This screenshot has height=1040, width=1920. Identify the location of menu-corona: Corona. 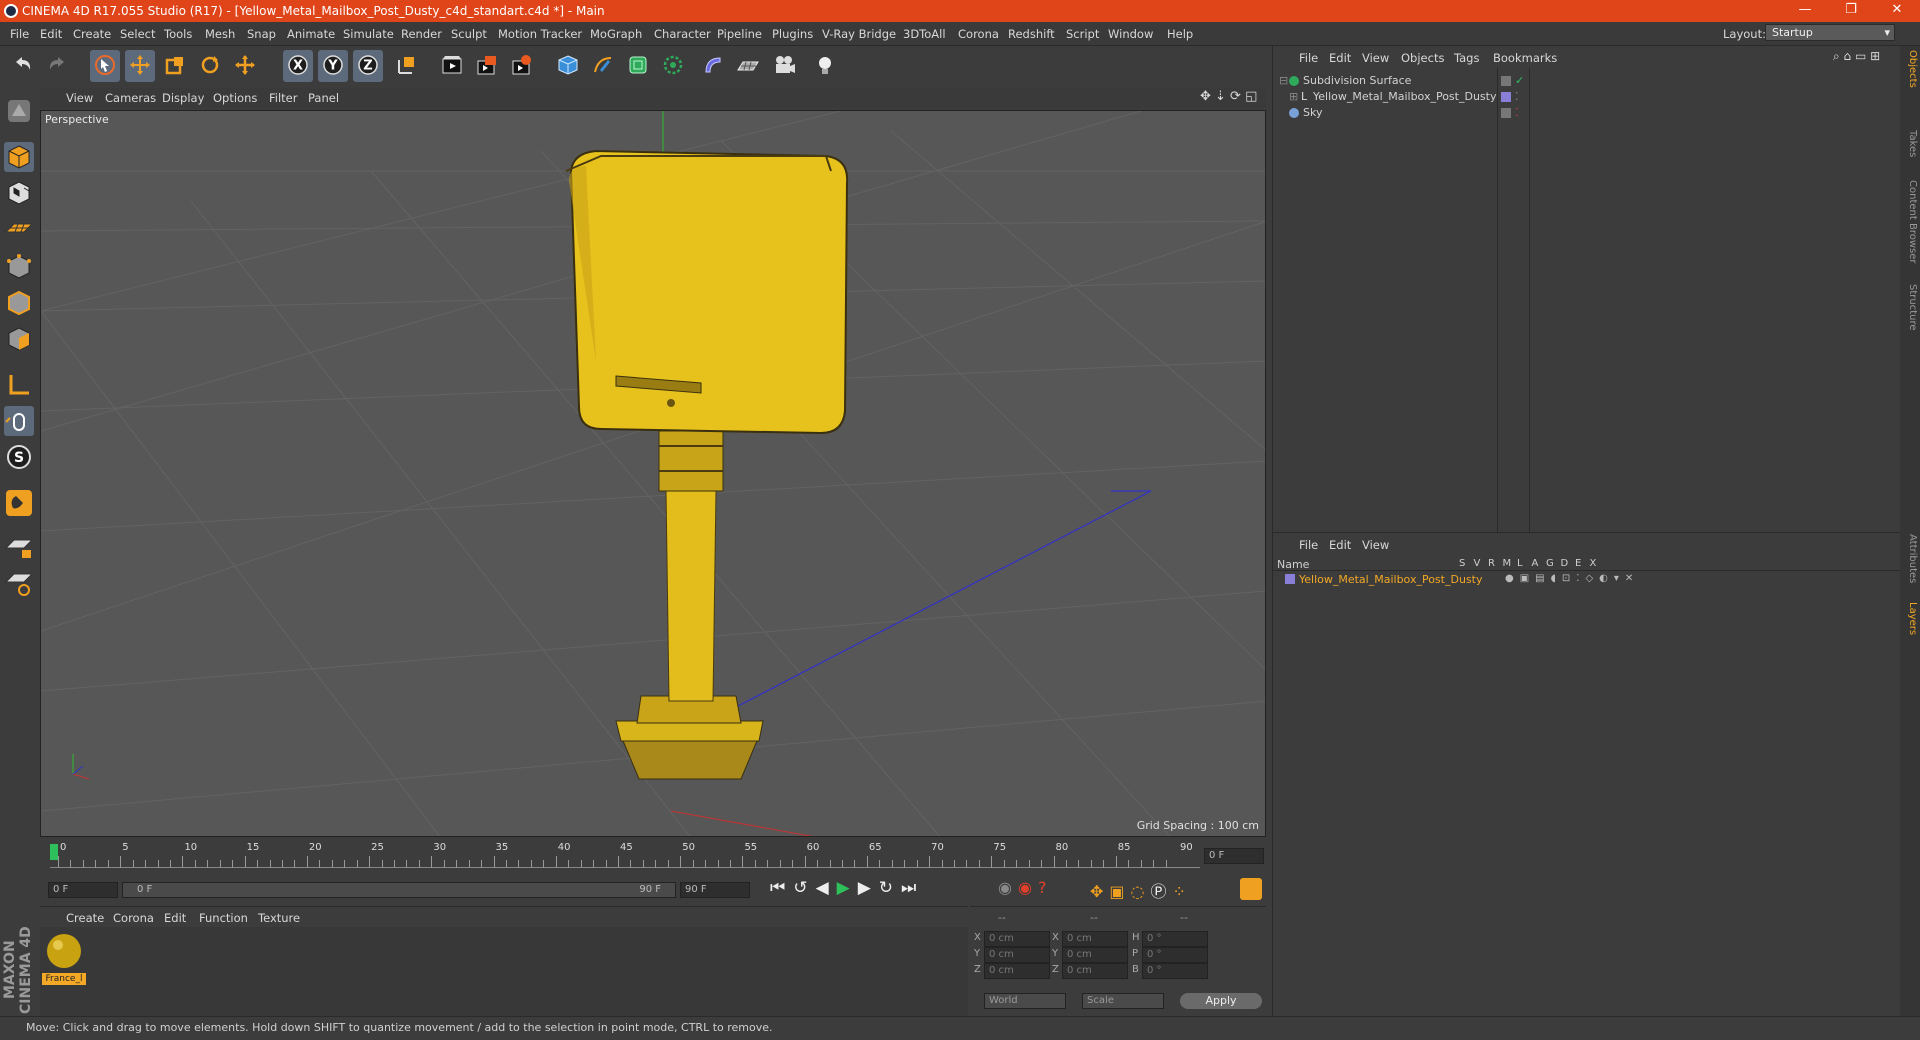
(978, 34).